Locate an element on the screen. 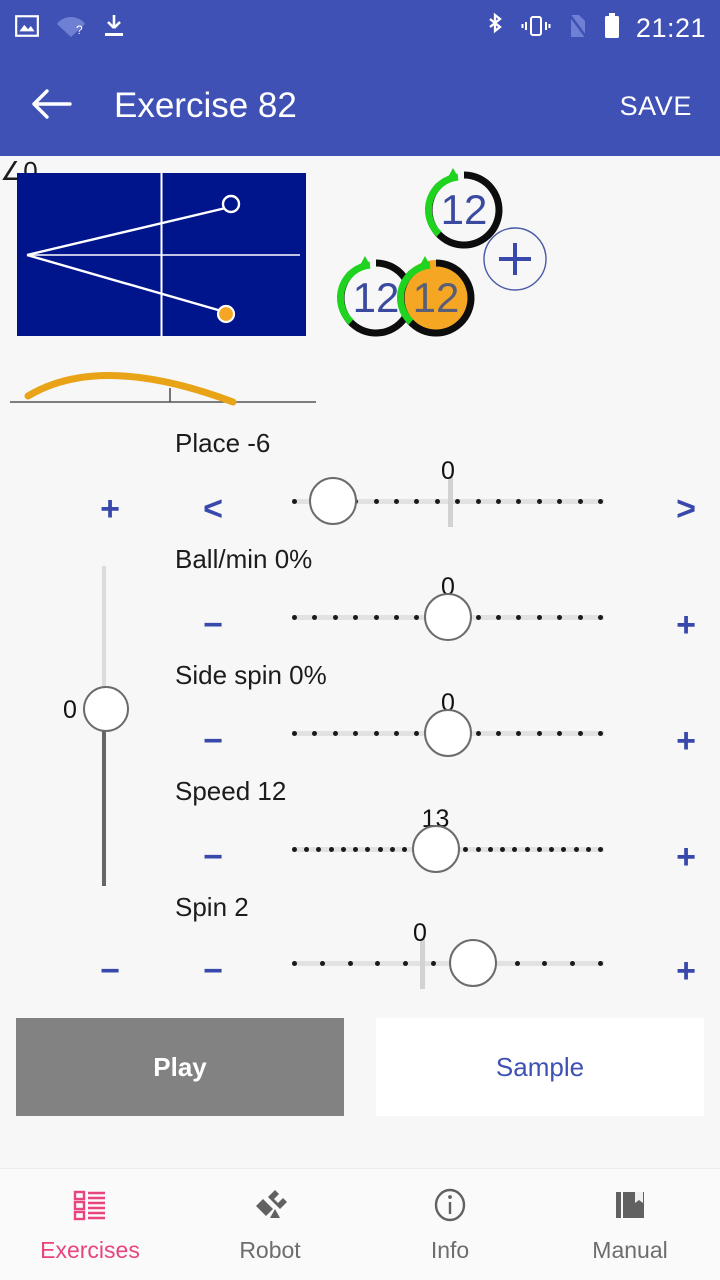 The width and height of the screenshot is (720, 1280). vertical-slider-thumb is located at coordinates (106, 709).